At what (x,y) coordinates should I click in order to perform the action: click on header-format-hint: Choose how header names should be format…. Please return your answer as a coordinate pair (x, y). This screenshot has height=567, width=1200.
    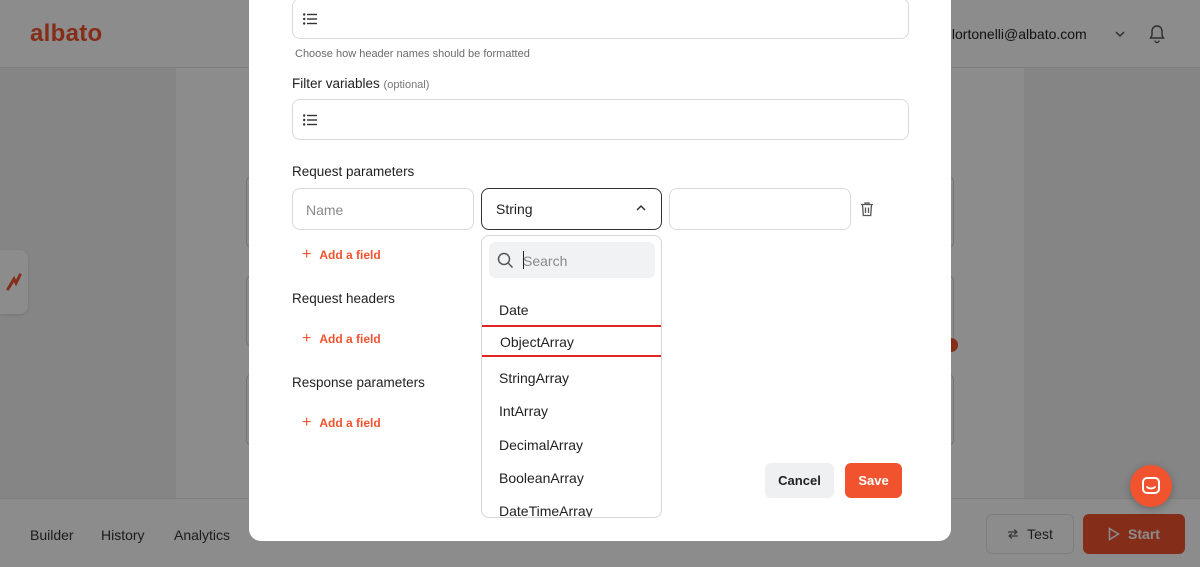
    Looking at the image, I should click on (412, 54).